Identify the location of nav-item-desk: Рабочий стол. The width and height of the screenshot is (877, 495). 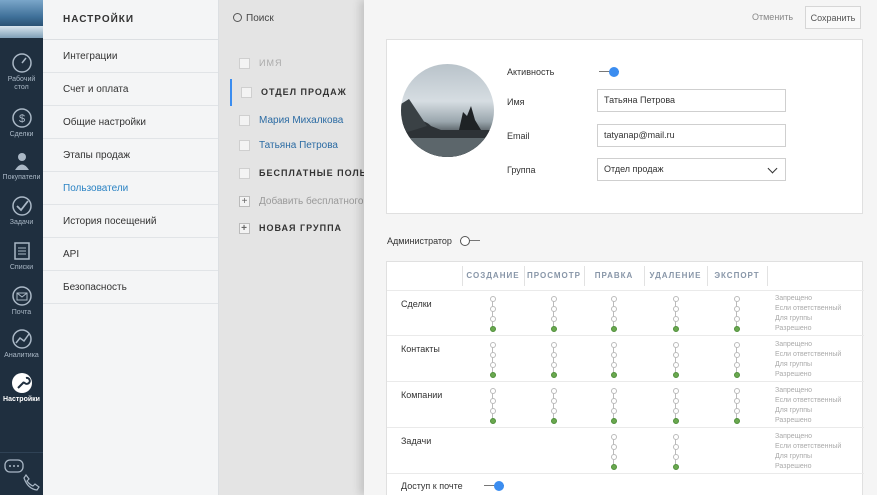
(21, 72).